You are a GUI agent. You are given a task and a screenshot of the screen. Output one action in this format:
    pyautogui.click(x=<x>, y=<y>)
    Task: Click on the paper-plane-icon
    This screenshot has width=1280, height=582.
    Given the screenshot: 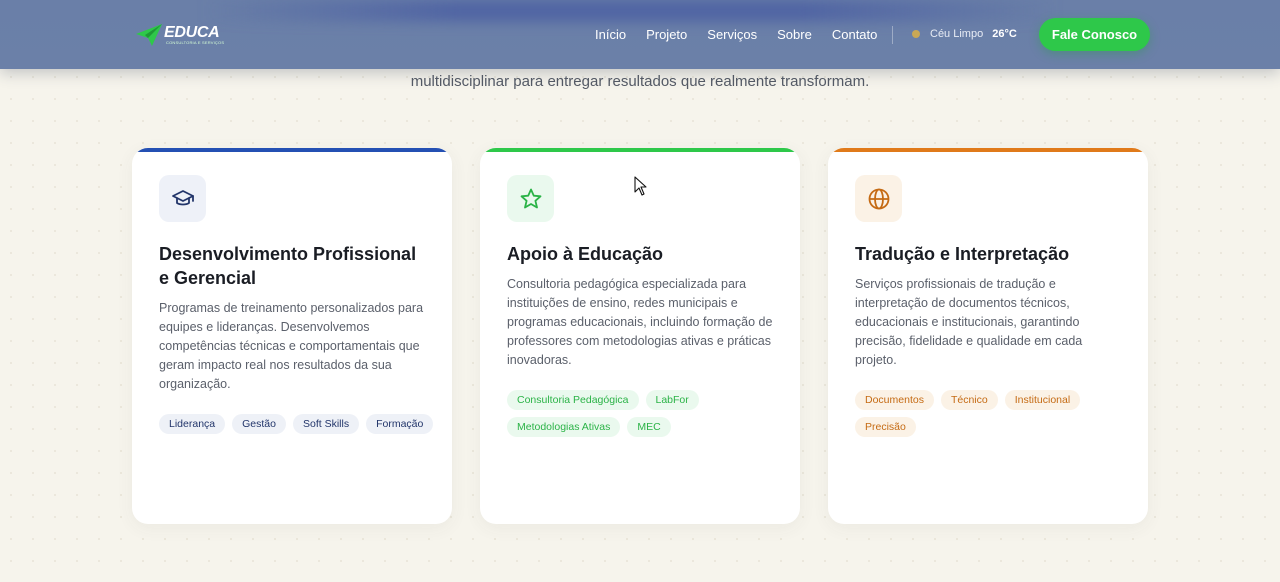 What is the action you would take?
    pyautogui.click(x=149, y=35)
    